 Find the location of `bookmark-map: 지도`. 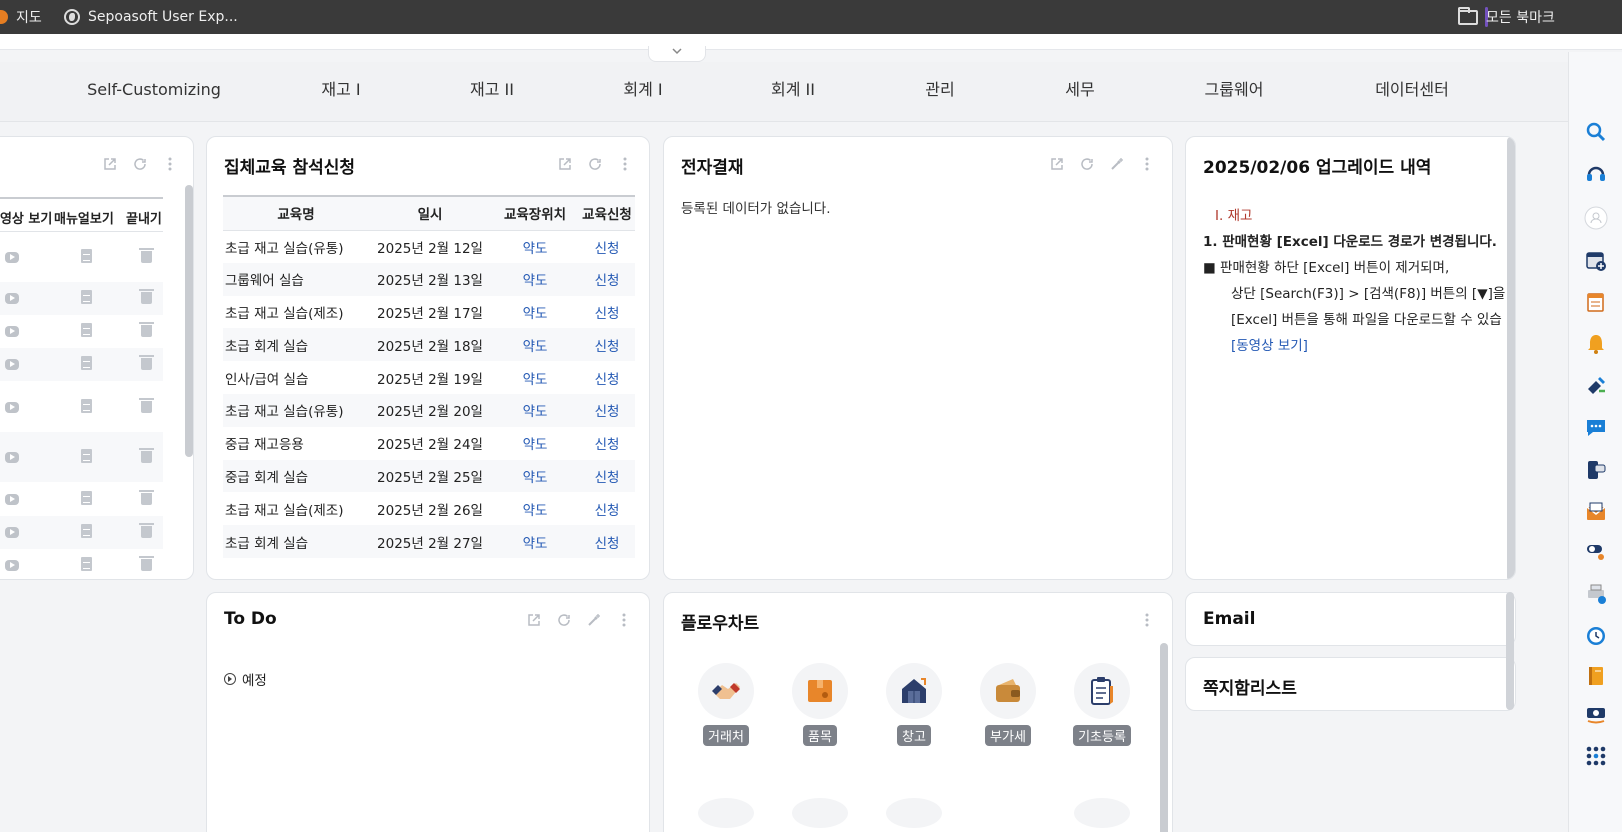

bookmark-map: 지도 is located at coordinates (21, 17).